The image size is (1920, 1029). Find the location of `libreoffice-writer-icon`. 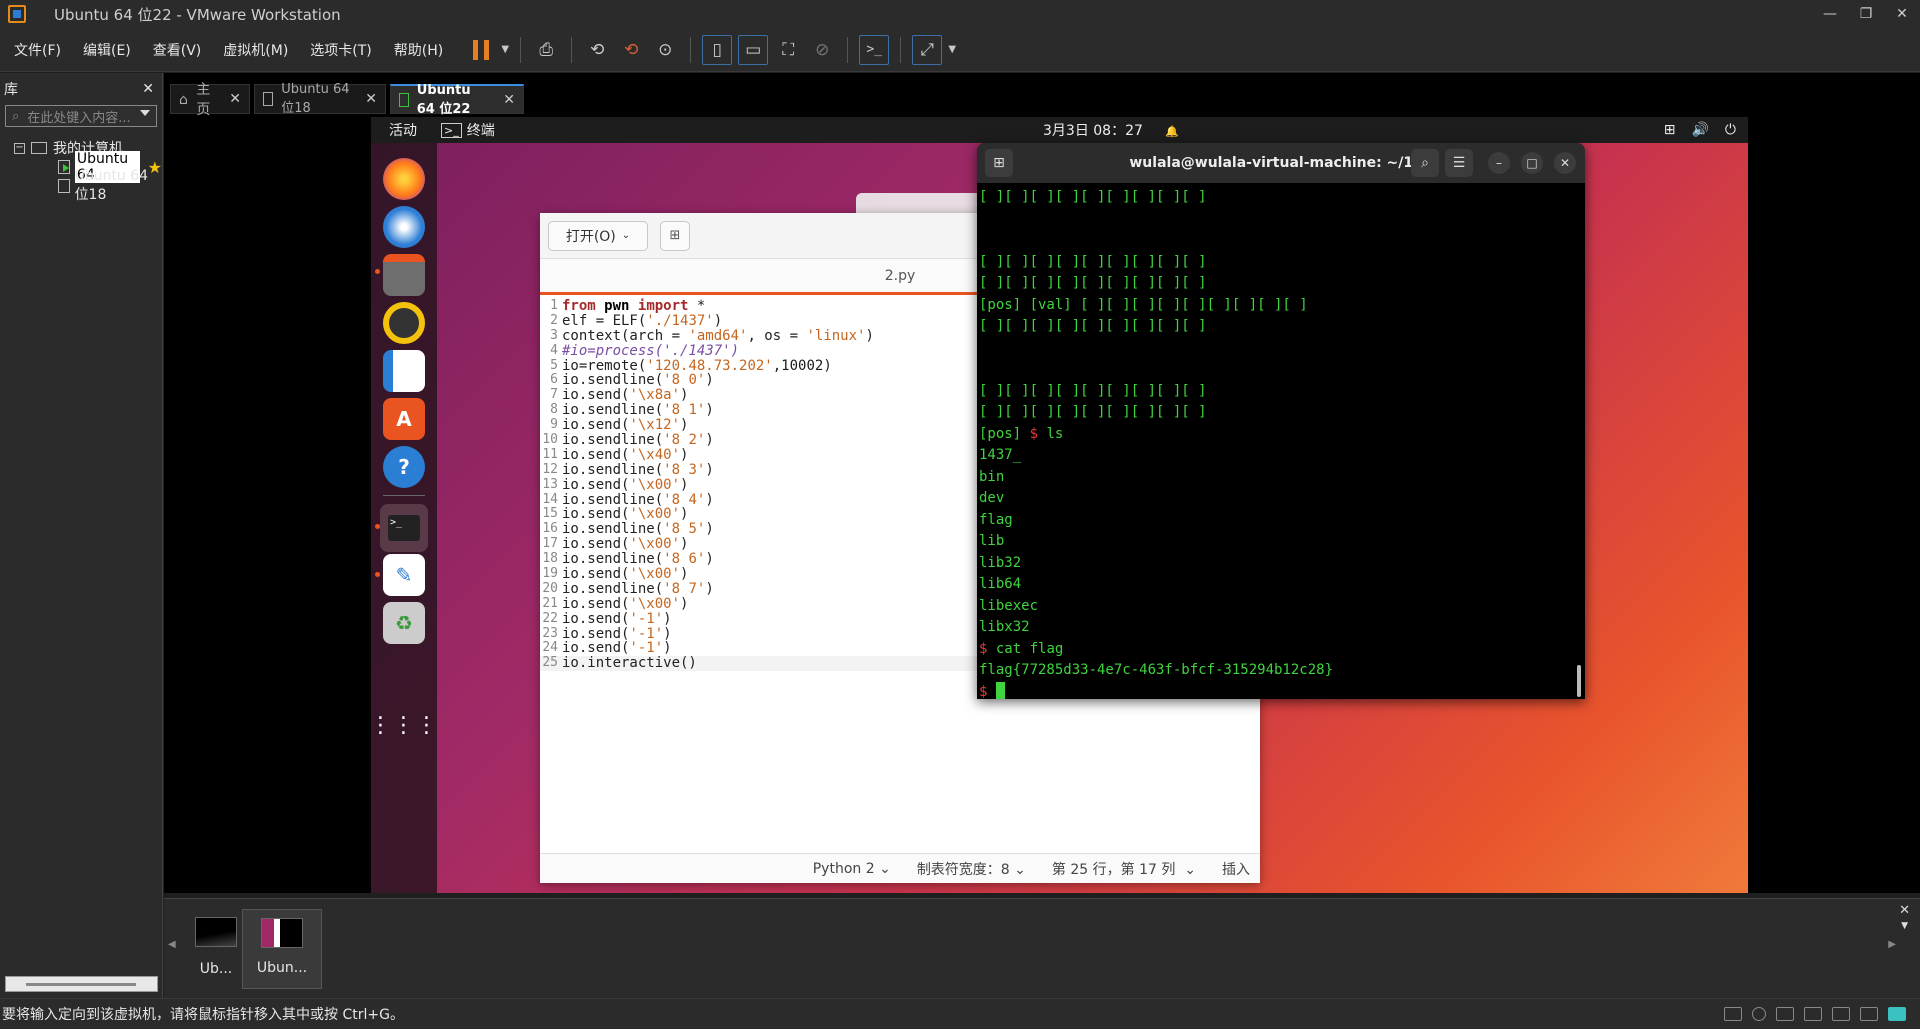

libreoffice-writer-icon is located at coordinates (404, 371).